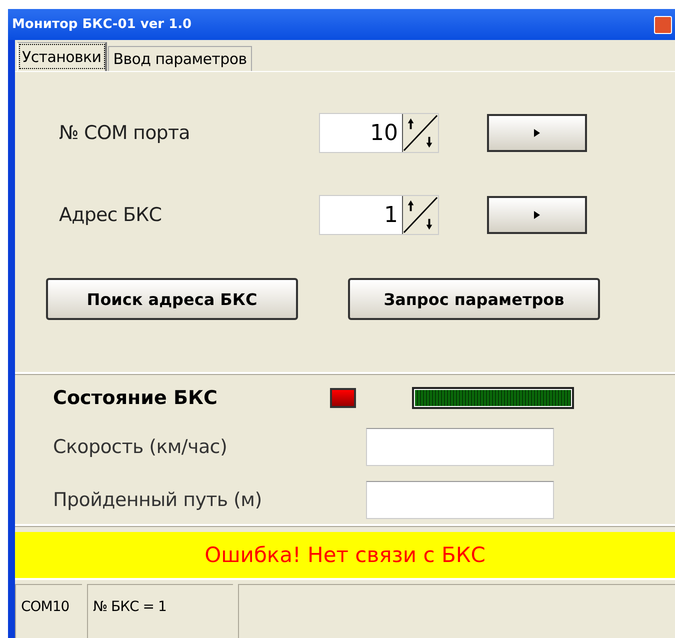 The height and width of the screenshot is (638, 675). I want to click on error-message: Ошибка! Нет связи с БКС, so click(345, 556).